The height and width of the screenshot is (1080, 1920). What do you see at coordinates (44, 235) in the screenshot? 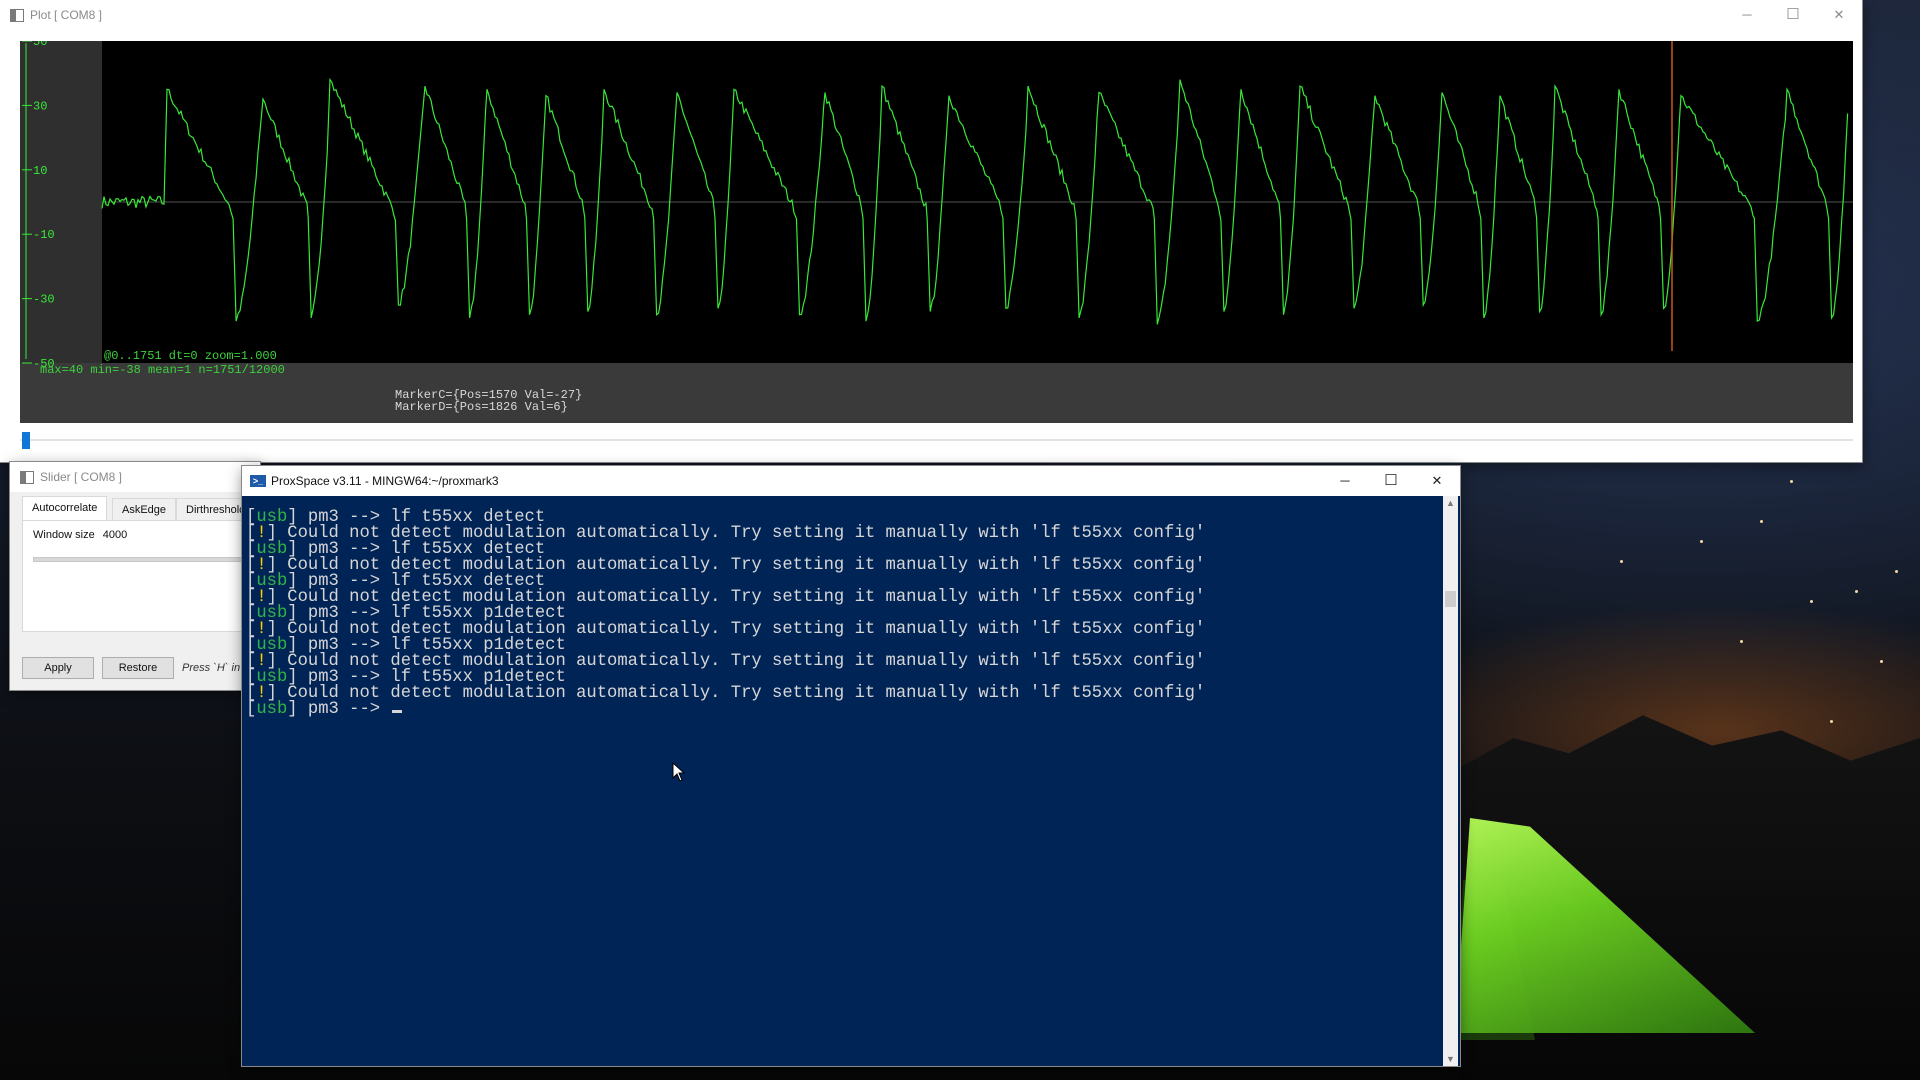
I see `y-tick-label: -10` at bounding box center [44, 235].